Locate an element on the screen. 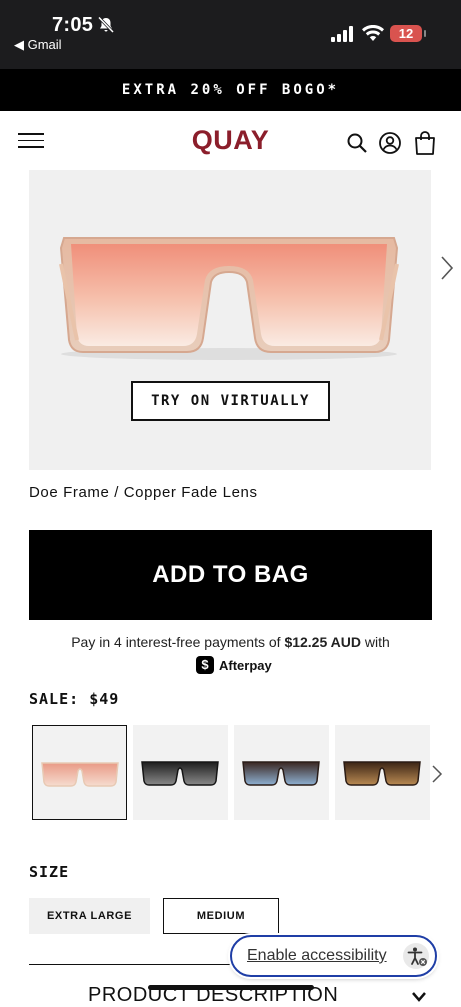 This screenshot has height=1007, width=461. sale-price: SALE: $49 is located at coordinates (74, 699).